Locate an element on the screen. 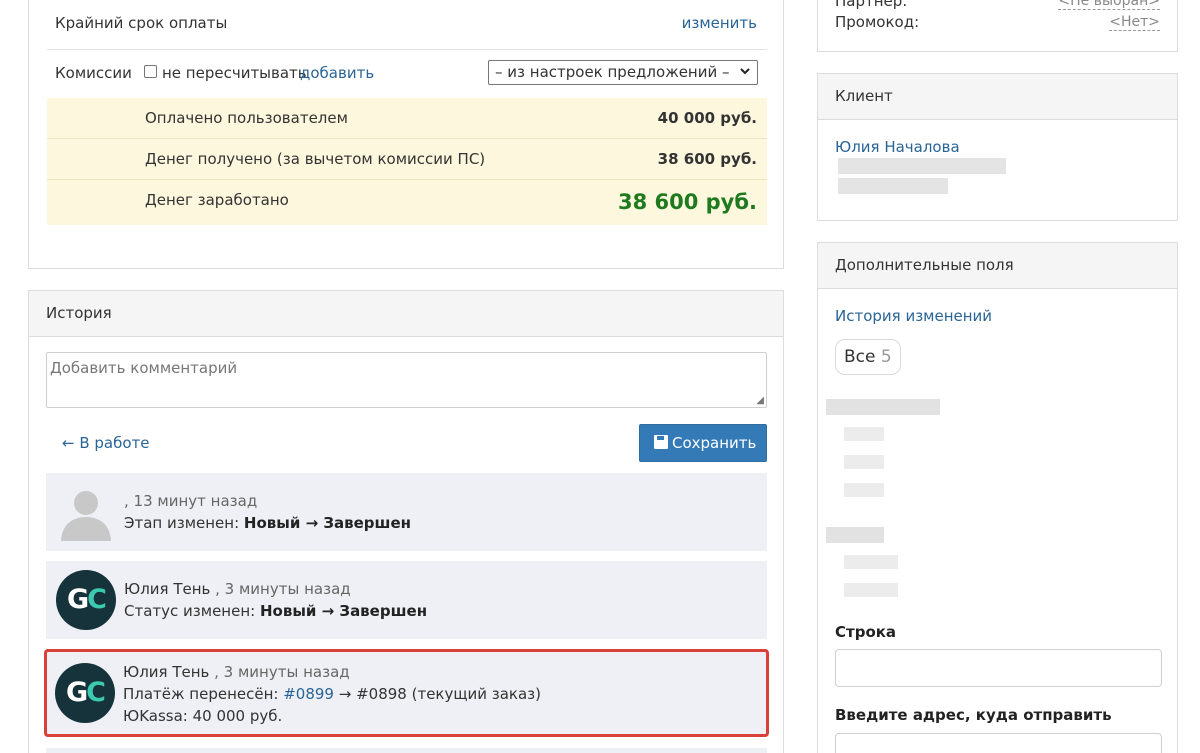  string-field-input is located at coordinates (998, 668).